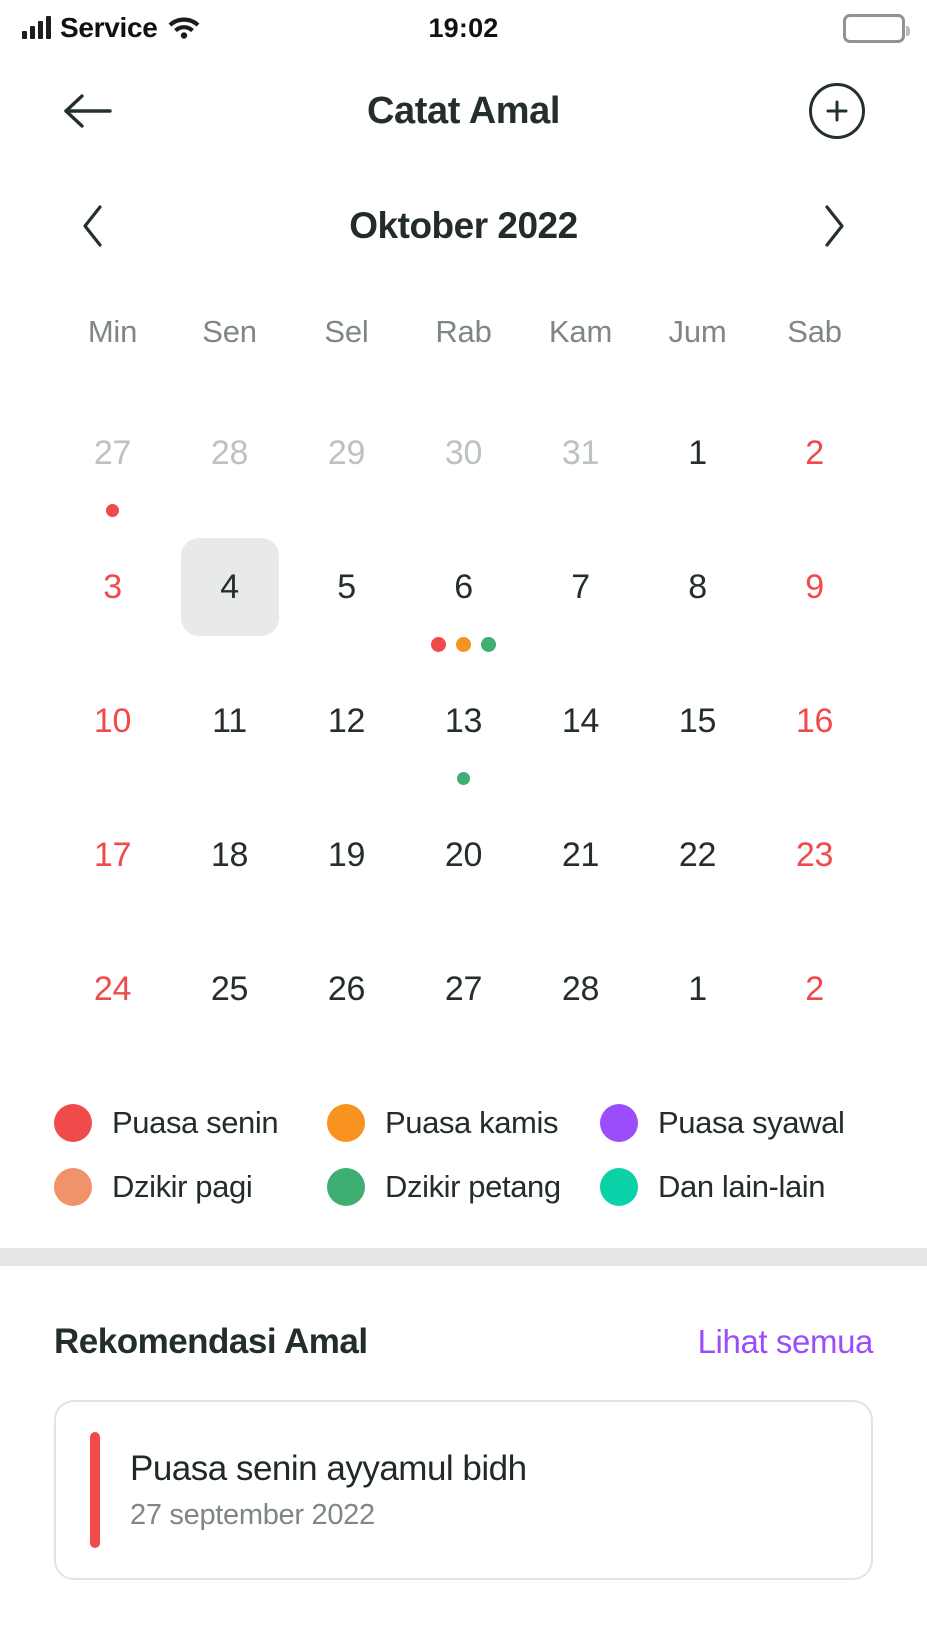  Describe the element at coordinates (814, 723) in the screenshot. I see `calendar-day-cell: 16` at that location.